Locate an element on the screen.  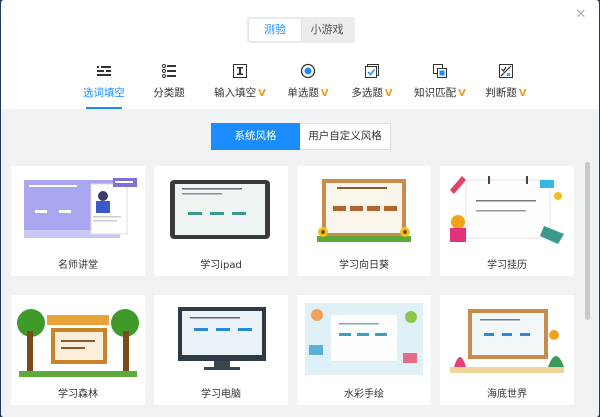
qtype-label-row: 多选题 V is located at coordinates (372, 92).